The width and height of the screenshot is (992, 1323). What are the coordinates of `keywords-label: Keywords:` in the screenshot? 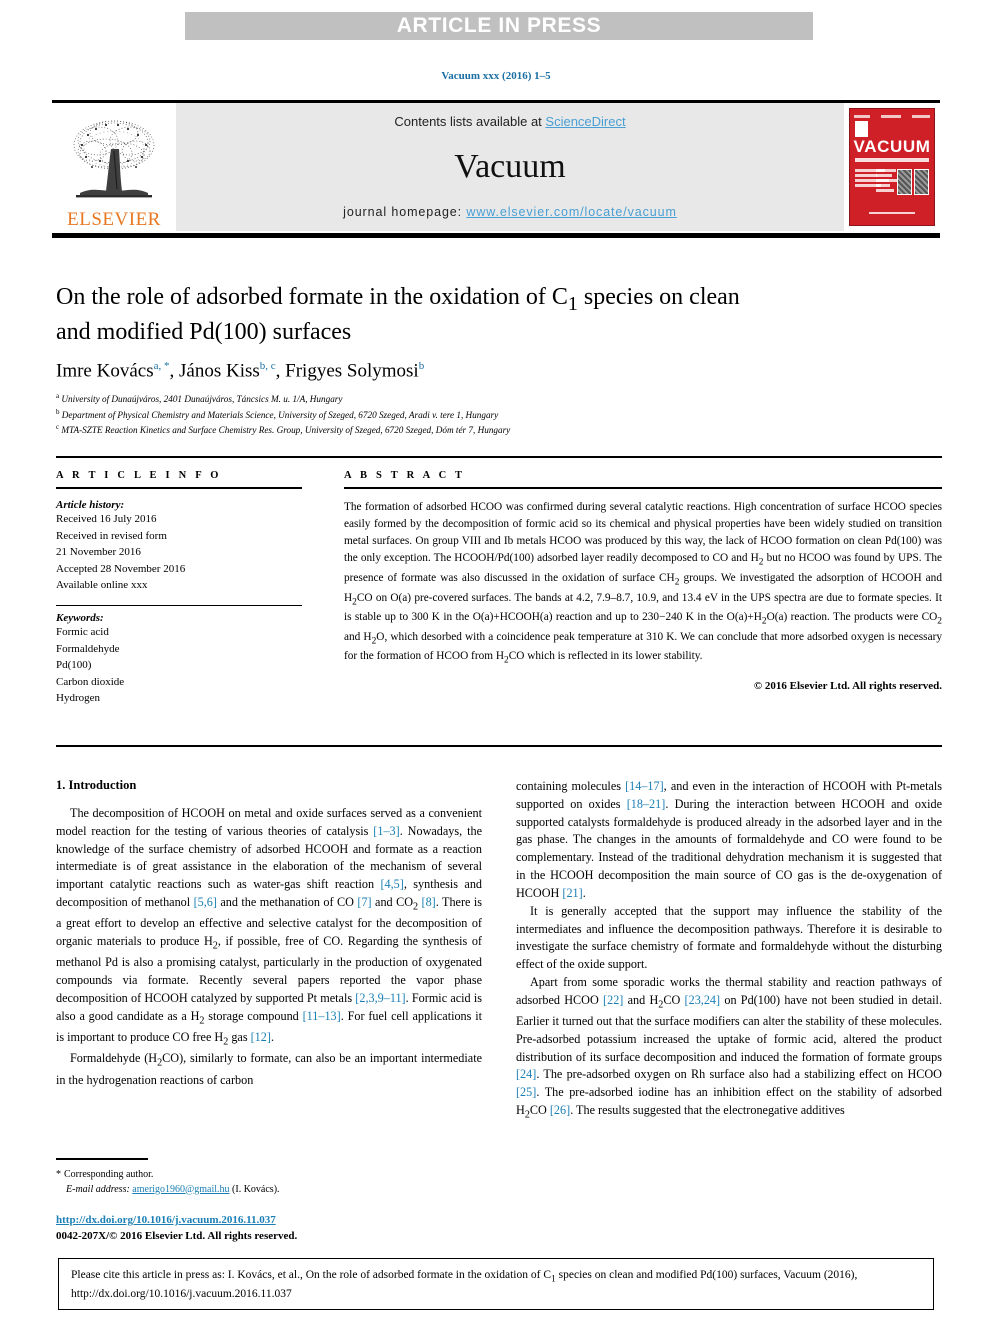 It's located at (80, 618).